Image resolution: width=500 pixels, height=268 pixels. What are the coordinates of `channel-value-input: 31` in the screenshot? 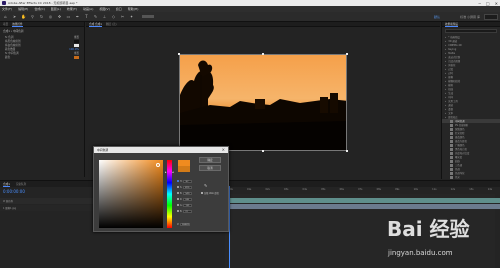 It's located at (188, 211).